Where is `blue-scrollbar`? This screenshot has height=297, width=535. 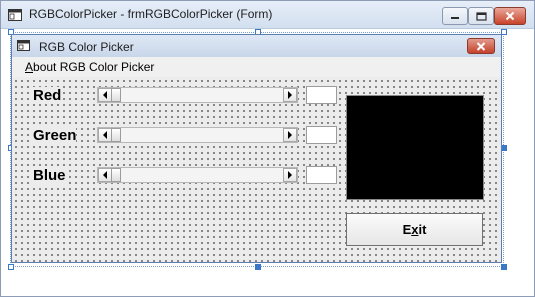
blue-scrollbar is located at coordinates (197, 175).